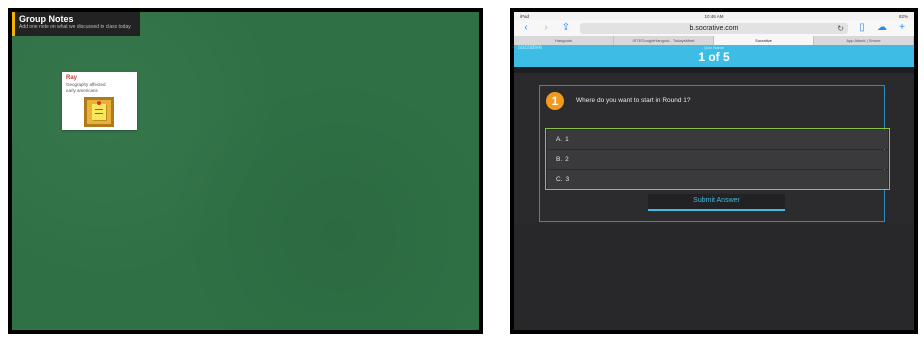 This screenshot has height=338, width=924. I want to click on banner-shadow, so click(714, 70).